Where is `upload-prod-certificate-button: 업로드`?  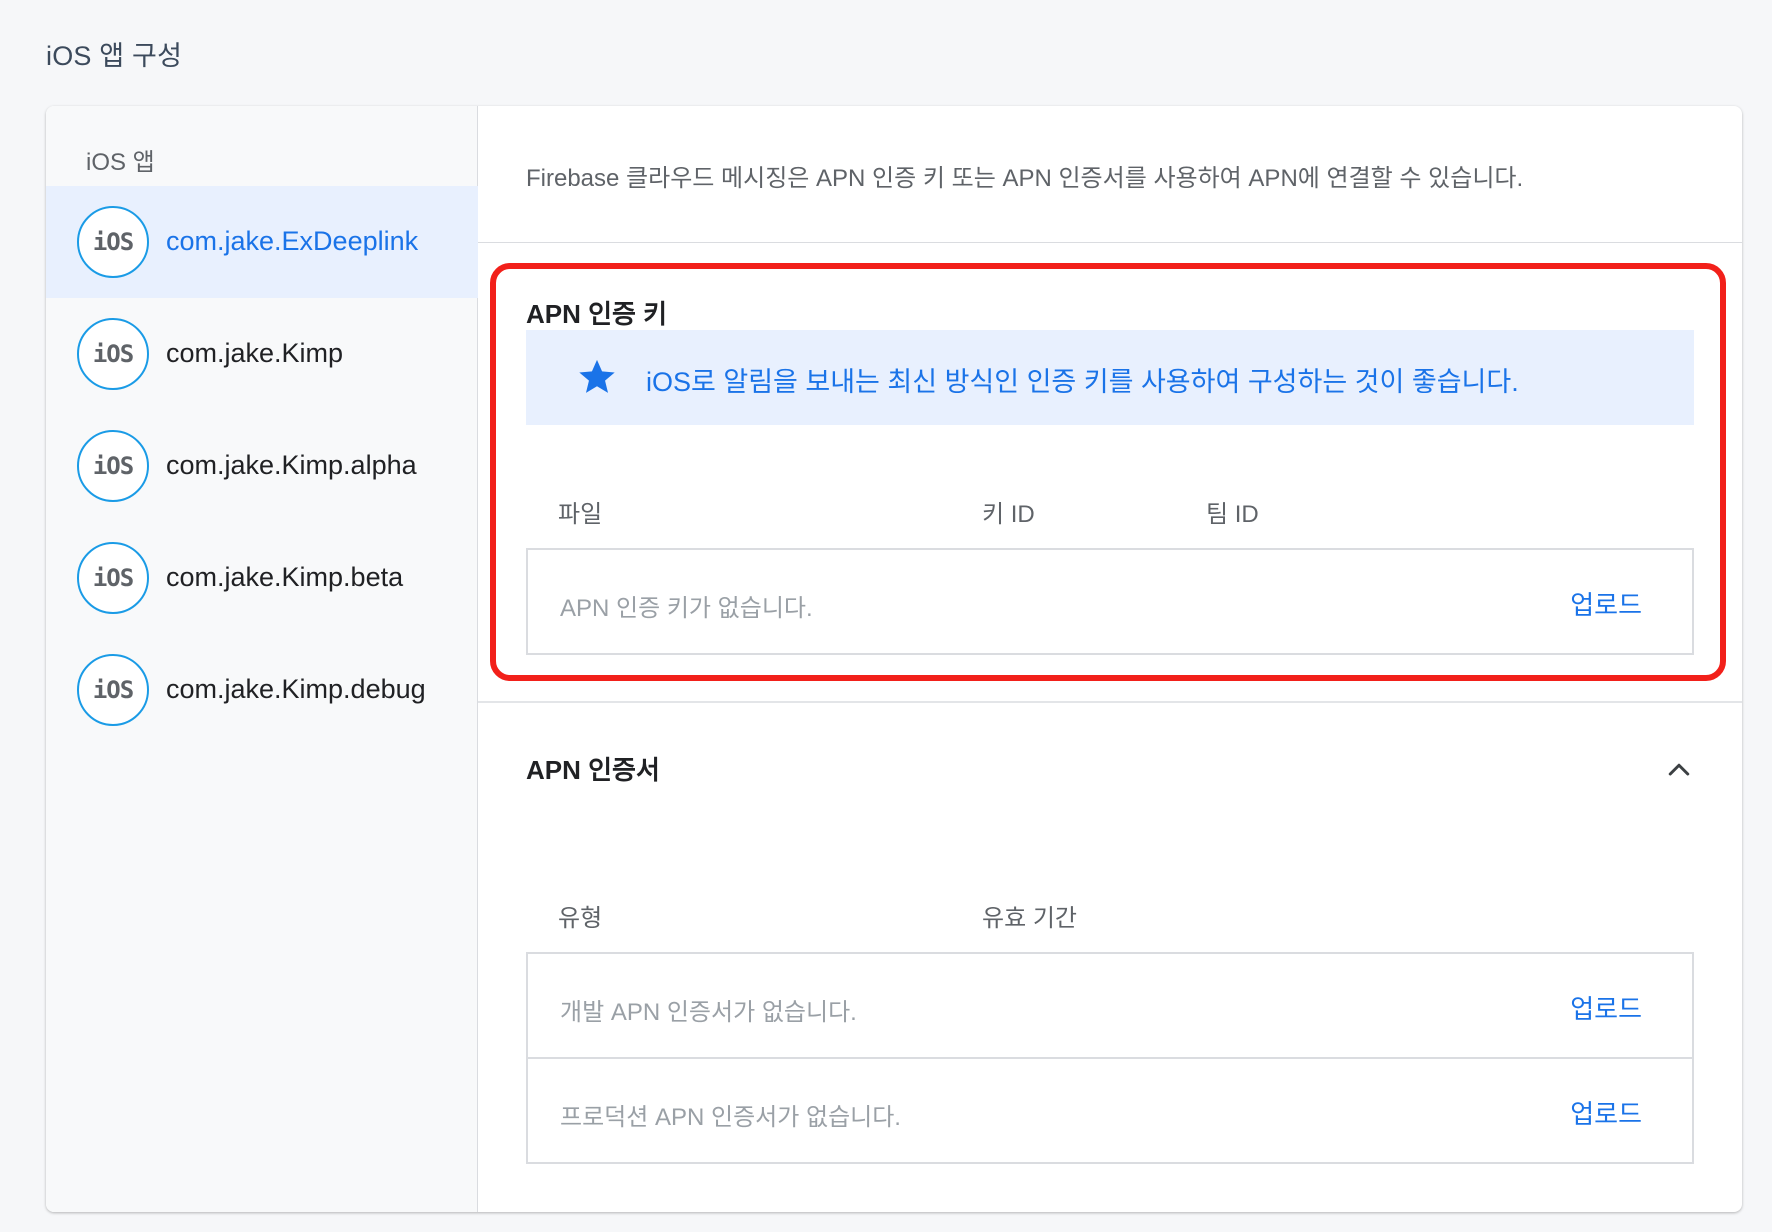
upload-prod-certificate-button: 업로드 is located at coordinates (1606, 1112).